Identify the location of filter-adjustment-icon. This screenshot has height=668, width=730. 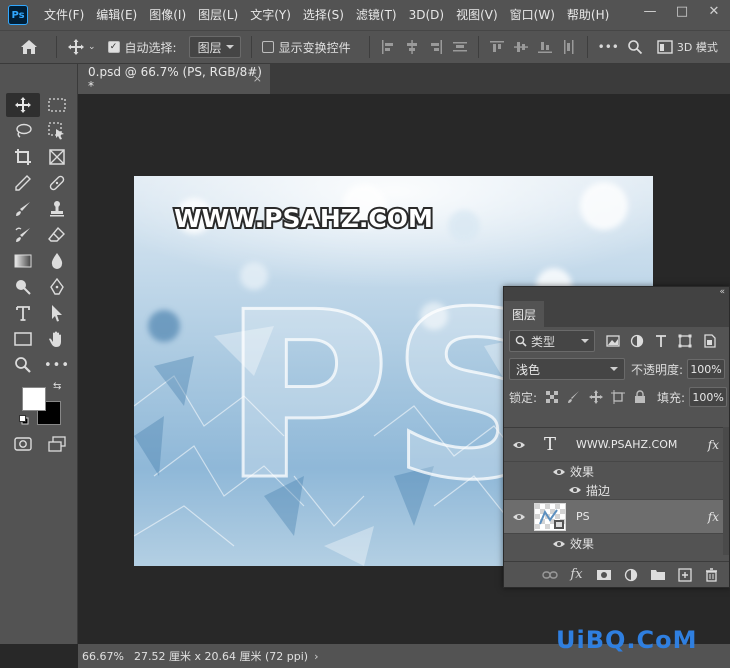
(637, 341).